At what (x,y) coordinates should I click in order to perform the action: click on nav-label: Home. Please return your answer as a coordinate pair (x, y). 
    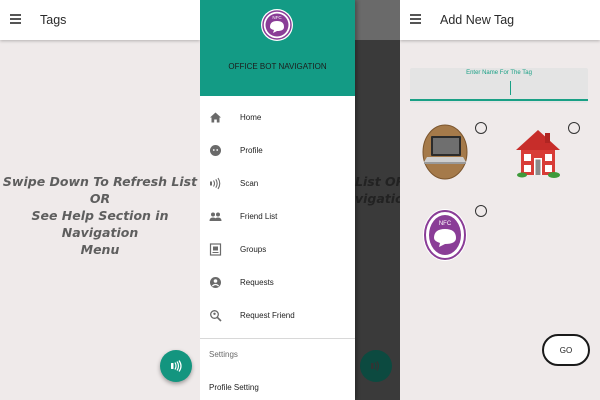
    Looking at the image, I should click on (251, 117).